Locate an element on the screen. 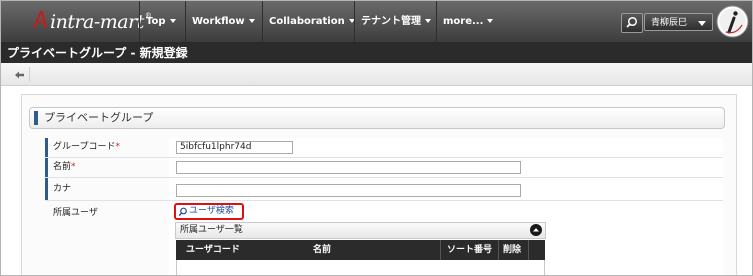  nav-workflow-label: Workflow is located at coordinates (218, 21).